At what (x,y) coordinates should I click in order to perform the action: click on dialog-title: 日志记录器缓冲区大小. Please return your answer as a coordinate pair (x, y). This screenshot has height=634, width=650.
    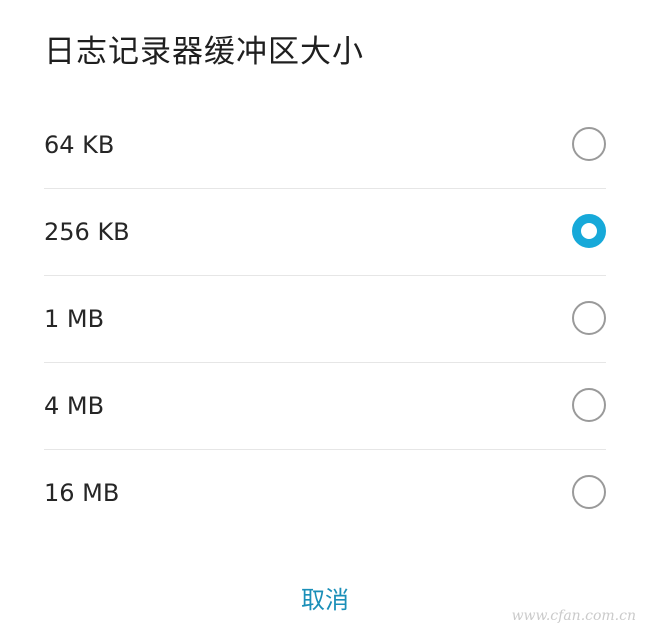
    Looking at the image, I should click on (204, 52).